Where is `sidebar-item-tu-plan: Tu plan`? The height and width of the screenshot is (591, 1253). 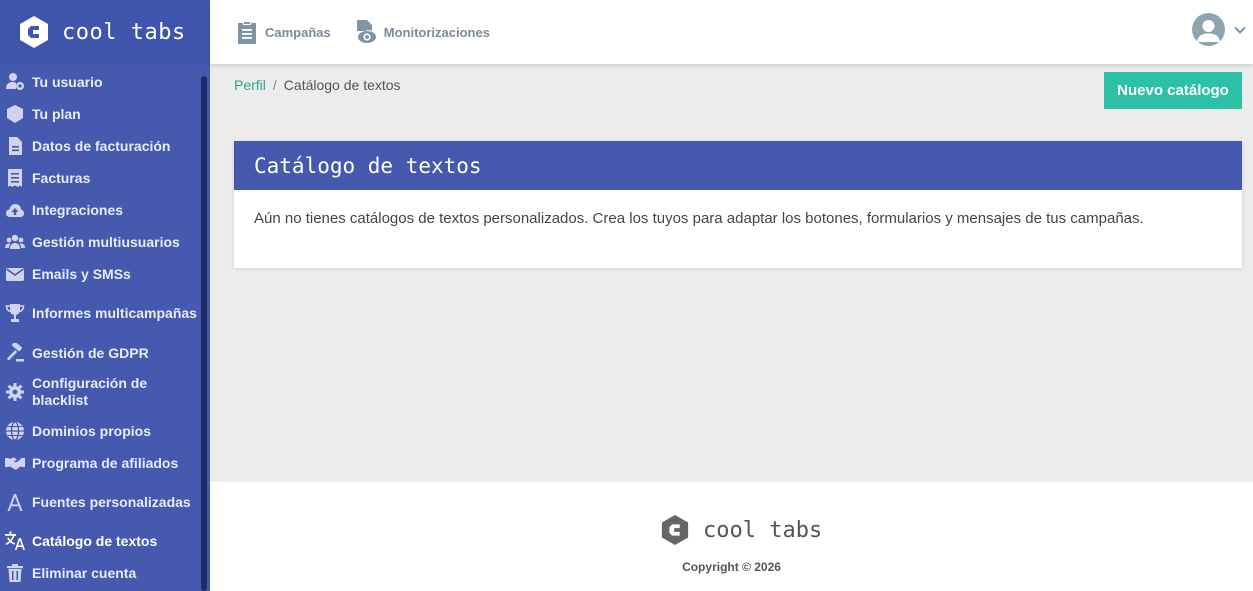
sidebar-item-tu-plan: Tu plan is located at coordinates (100, 114).